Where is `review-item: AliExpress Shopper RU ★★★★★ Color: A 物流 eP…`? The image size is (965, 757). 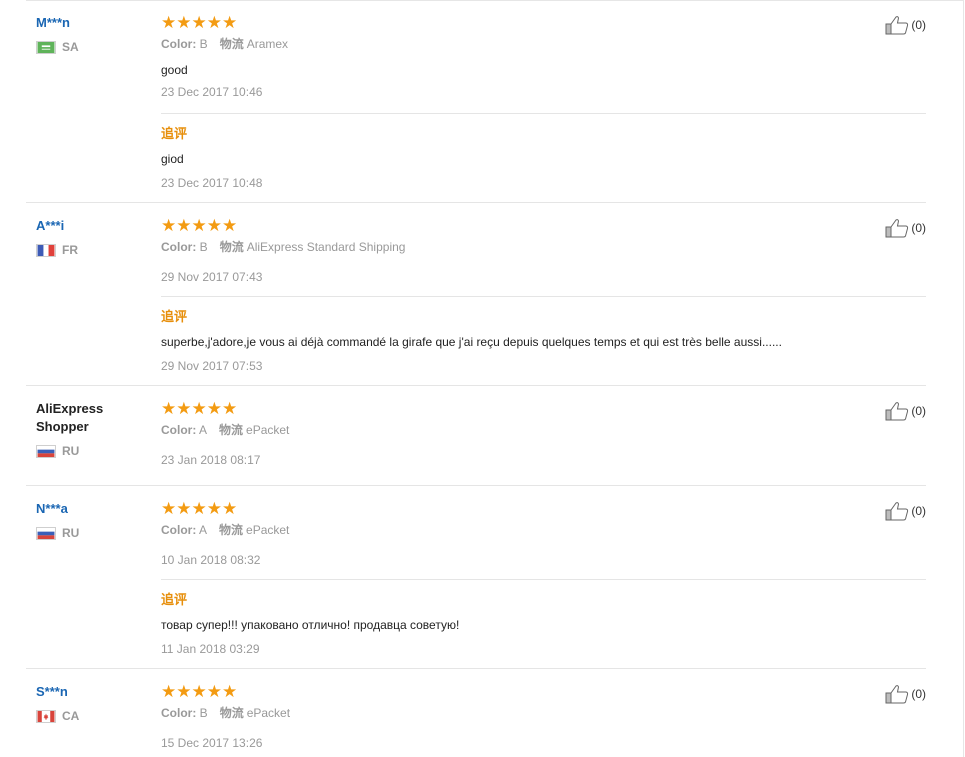 review-item: AliExpress Shopper RU ★★★★★ Color: A 物流 eP… is located at coordinates (476, 436).